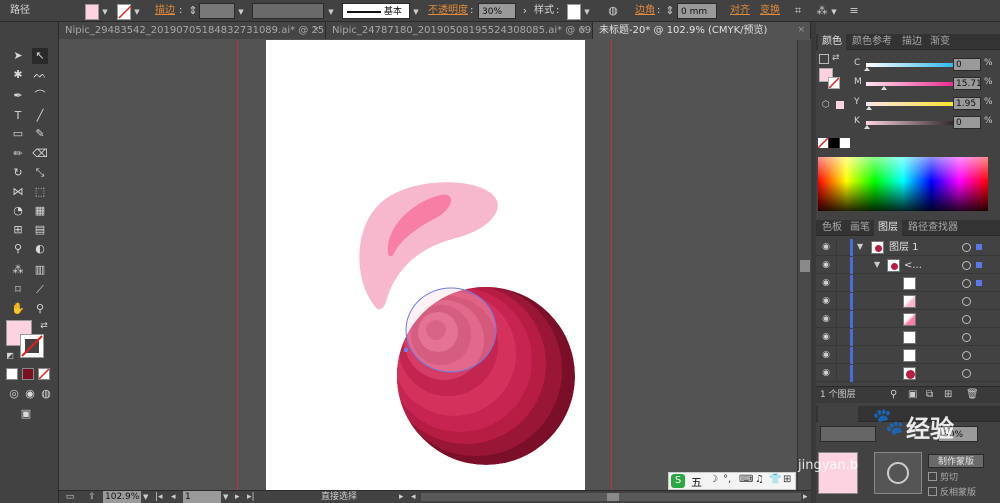 Image resolution: width=1000 pixels, height=503 pixels. Describe the element at coordinates (40, 116) in the screenshot. I see `line-tool-icon: ╱` at that location.